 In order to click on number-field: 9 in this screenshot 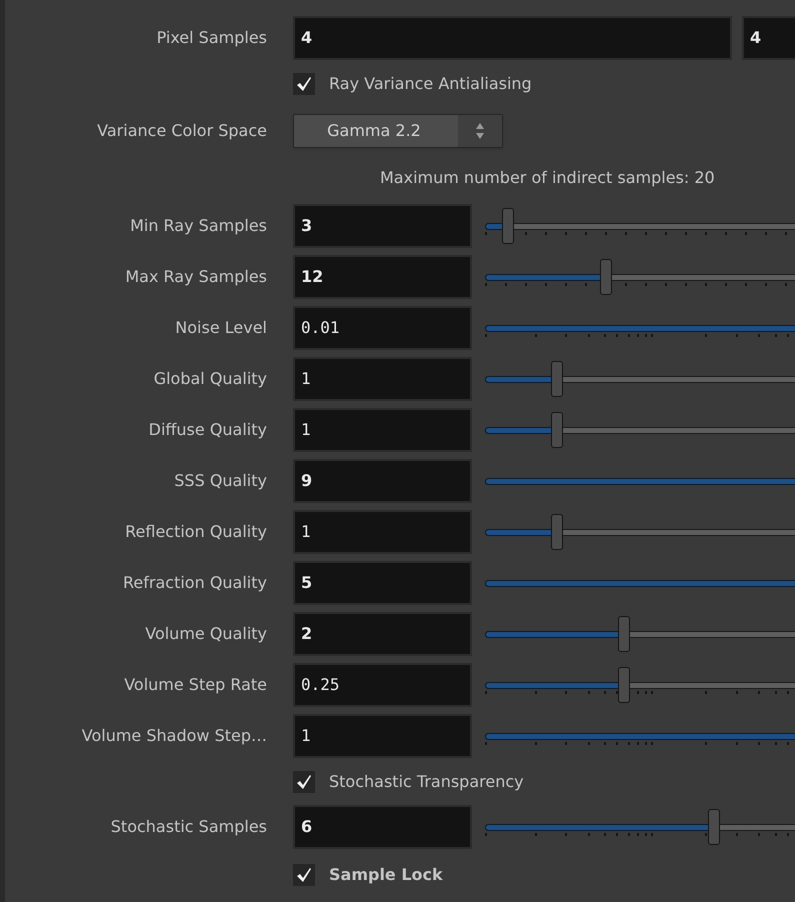, I will do `click(382, 480)`.